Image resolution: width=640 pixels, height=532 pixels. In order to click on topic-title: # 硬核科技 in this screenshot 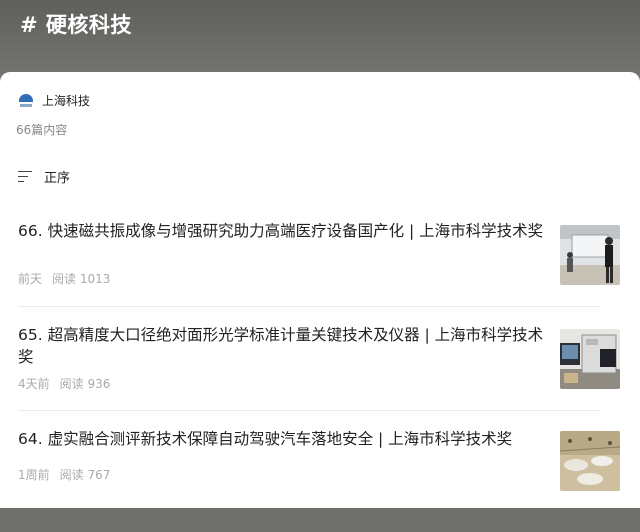, I will do `click(76, 25)`.